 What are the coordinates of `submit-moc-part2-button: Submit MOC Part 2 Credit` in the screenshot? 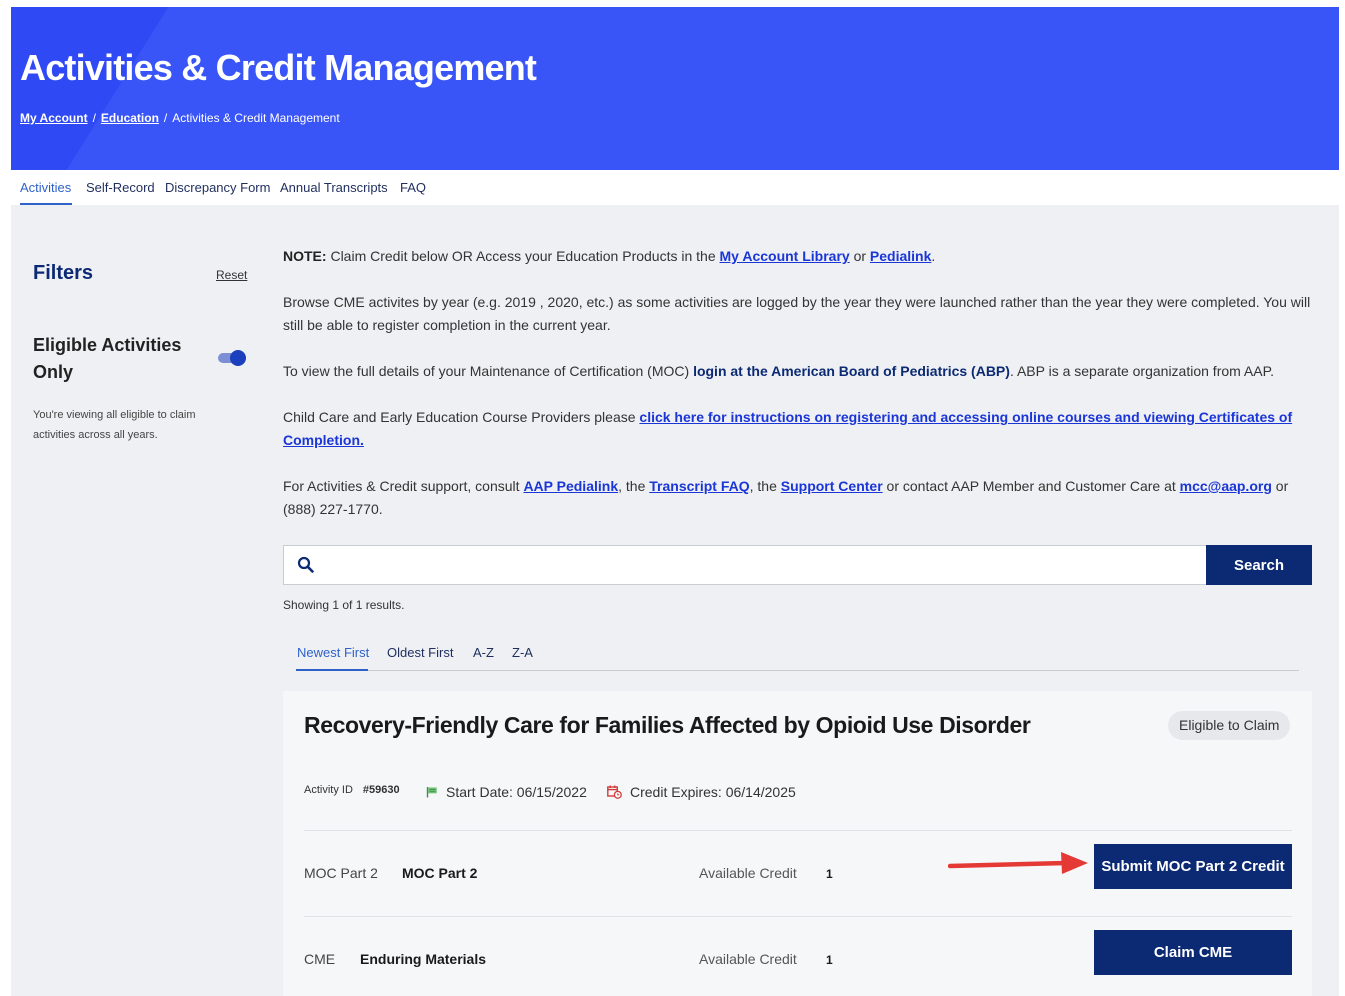 It's located at (1193, 866).